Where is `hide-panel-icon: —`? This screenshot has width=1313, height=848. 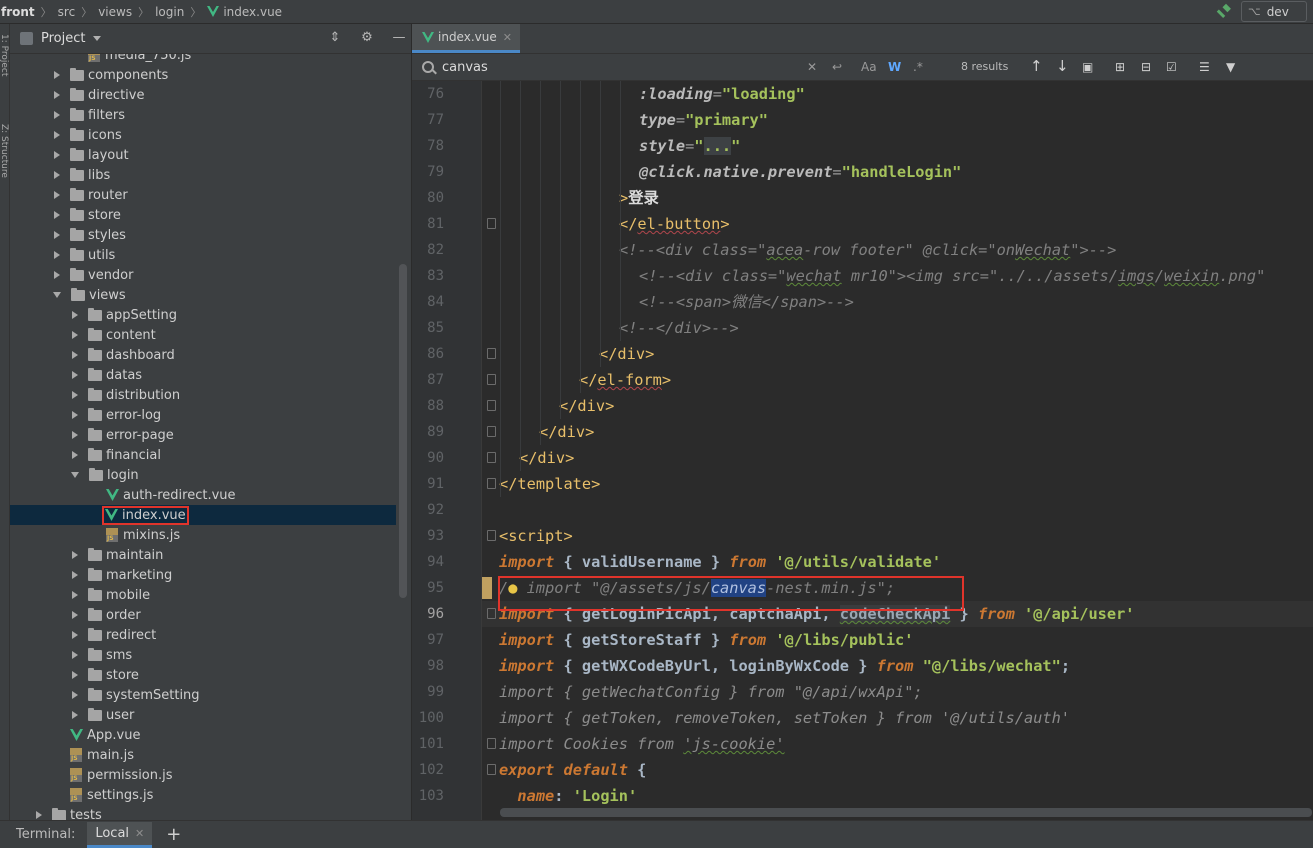 hide-panel-icon: — is located at coordinates (399, 38).